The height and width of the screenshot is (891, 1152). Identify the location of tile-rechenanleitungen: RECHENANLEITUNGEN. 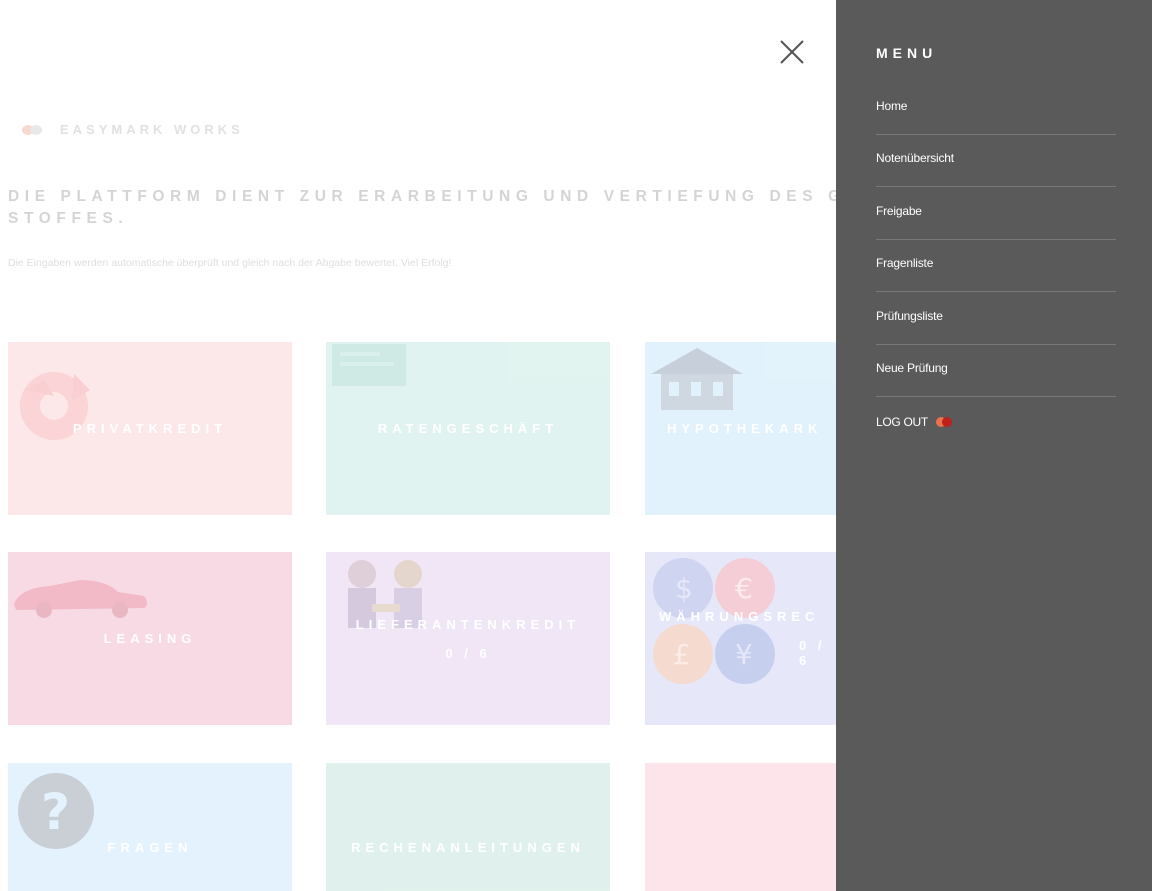
(468, 827).